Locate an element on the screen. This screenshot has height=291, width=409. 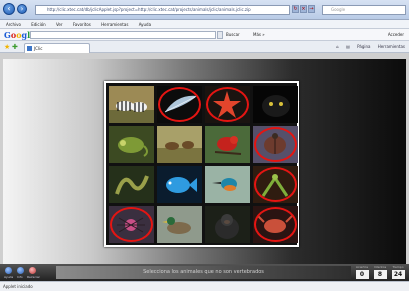
beetle-image is located at coordinates (275, 144).